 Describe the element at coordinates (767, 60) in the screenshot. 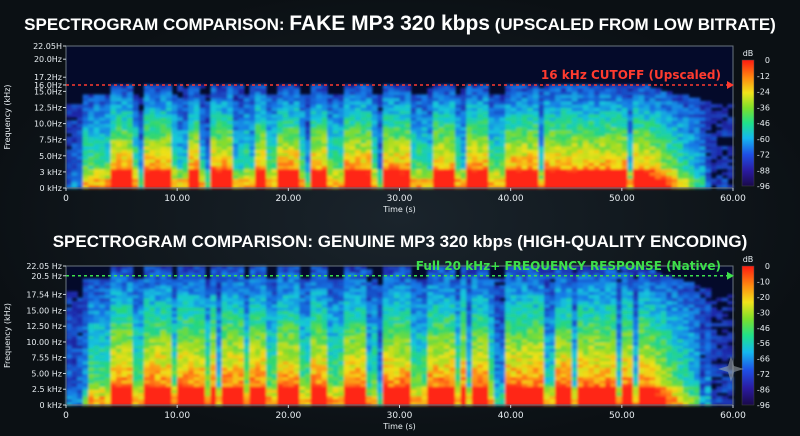

I see `colorbar-tick-label: 0` at that location.